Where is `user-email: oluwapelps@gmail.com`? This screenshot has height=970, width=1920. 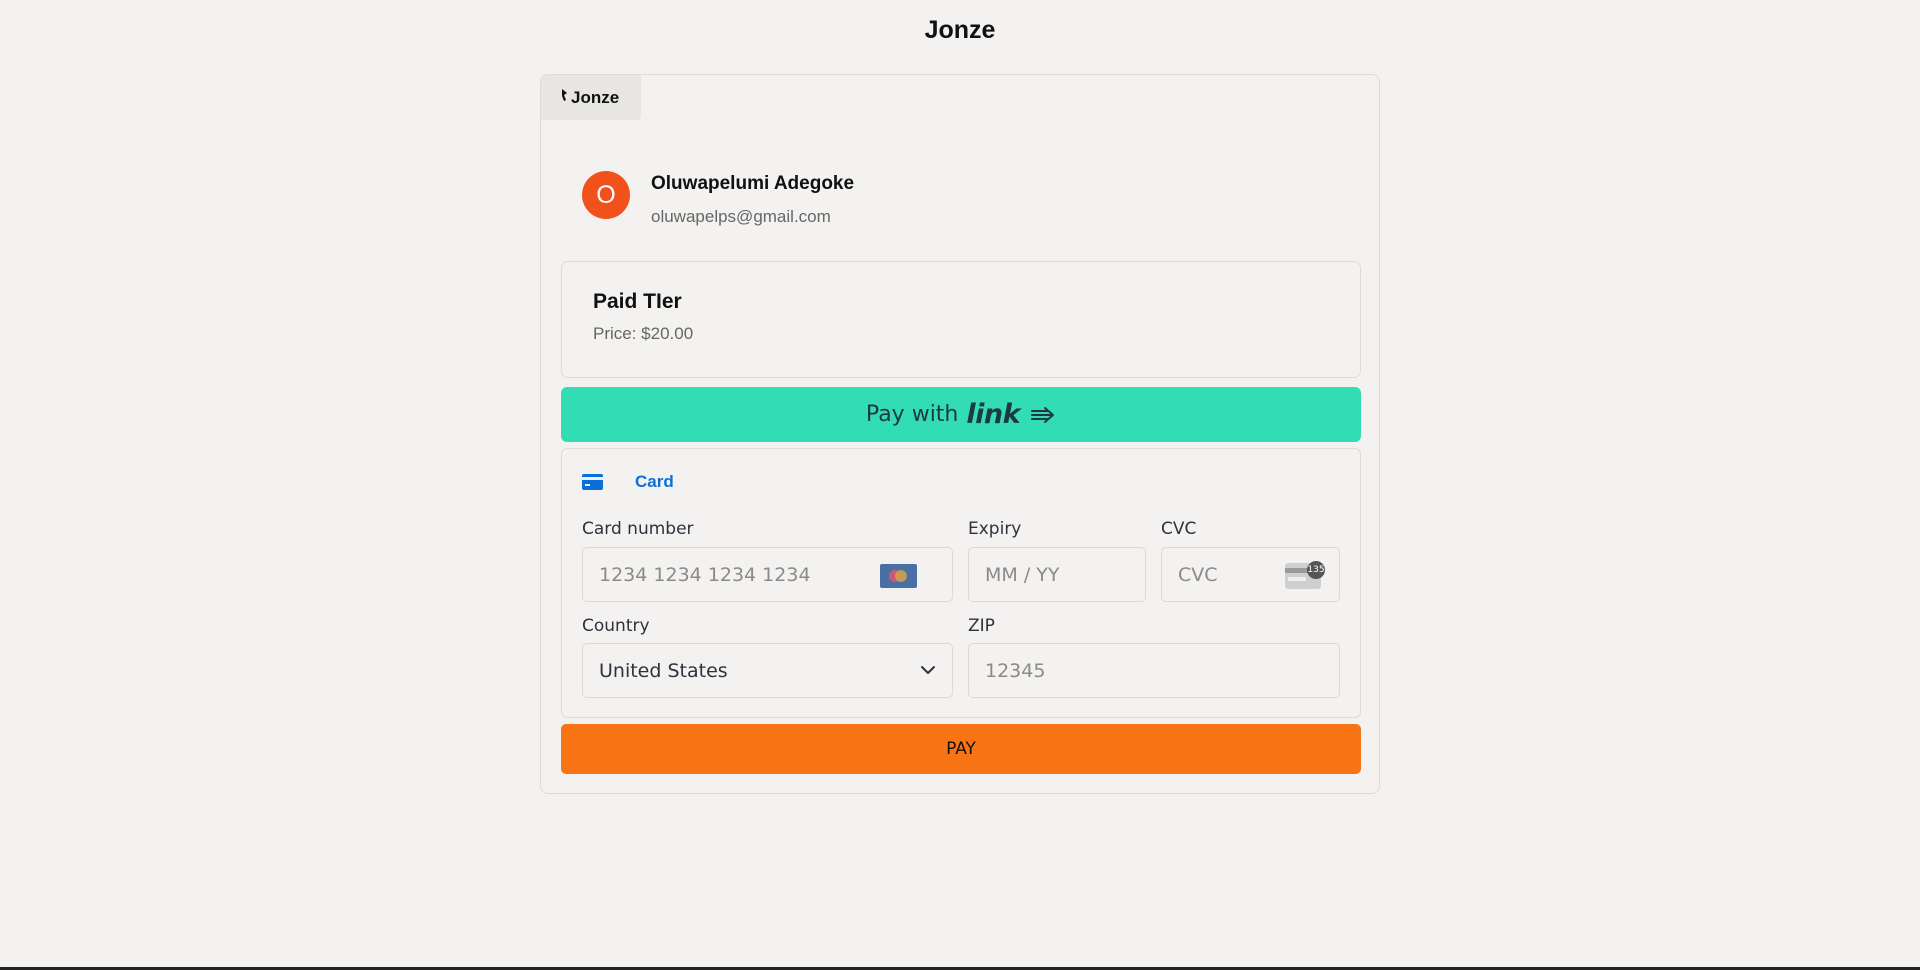
user-email: oluwapelps@gmail.com is located at coordinates (741, 216).